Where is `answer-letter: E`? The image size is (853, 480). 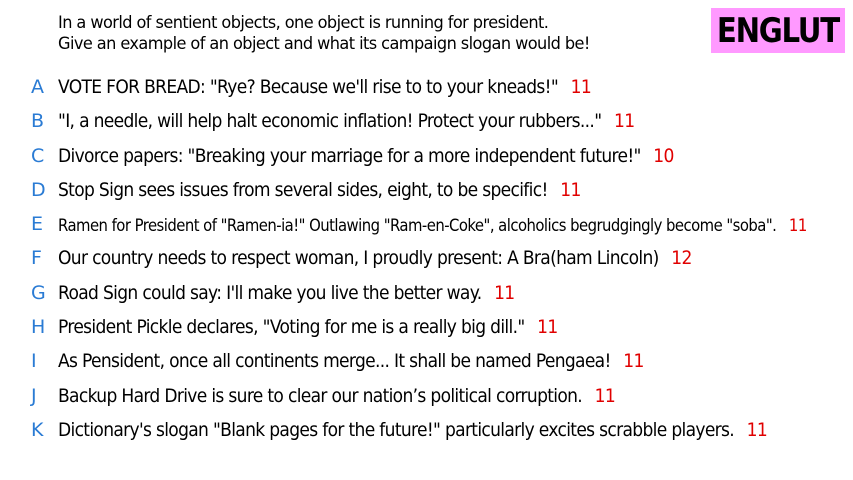
answer-letter: E is located at coordinates (37, 224).